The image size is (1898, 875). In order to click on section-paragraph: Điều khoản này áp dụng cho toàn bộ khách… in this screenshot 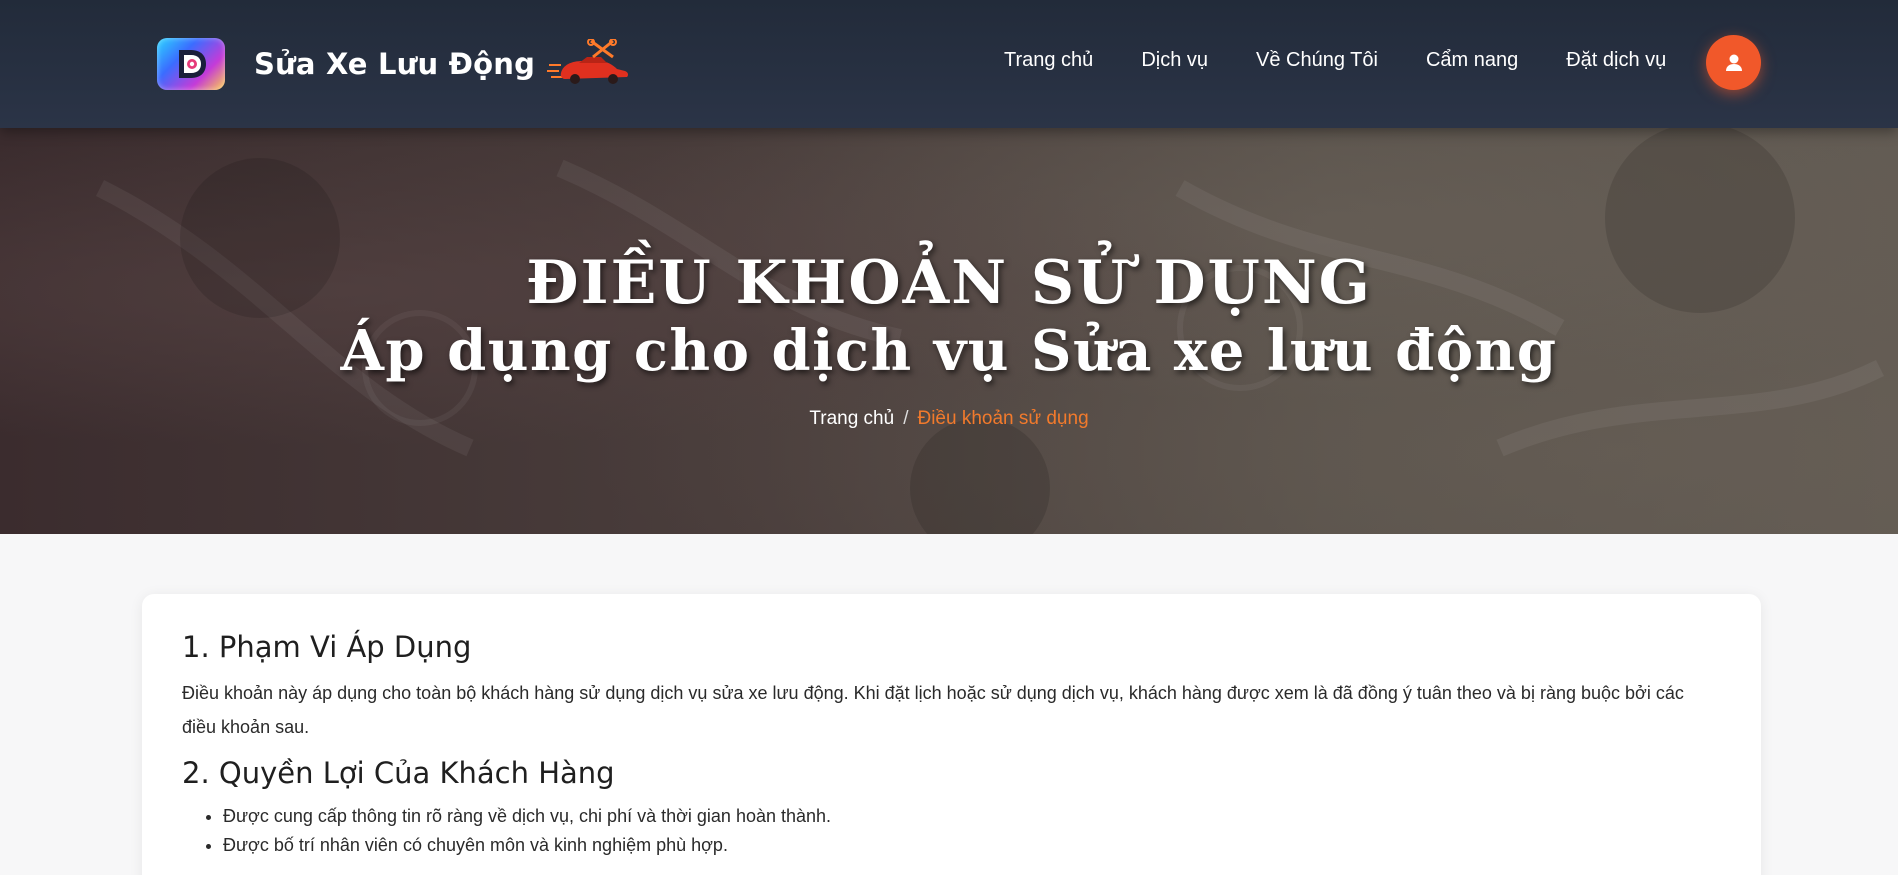, I will do `click(933, 710)`.